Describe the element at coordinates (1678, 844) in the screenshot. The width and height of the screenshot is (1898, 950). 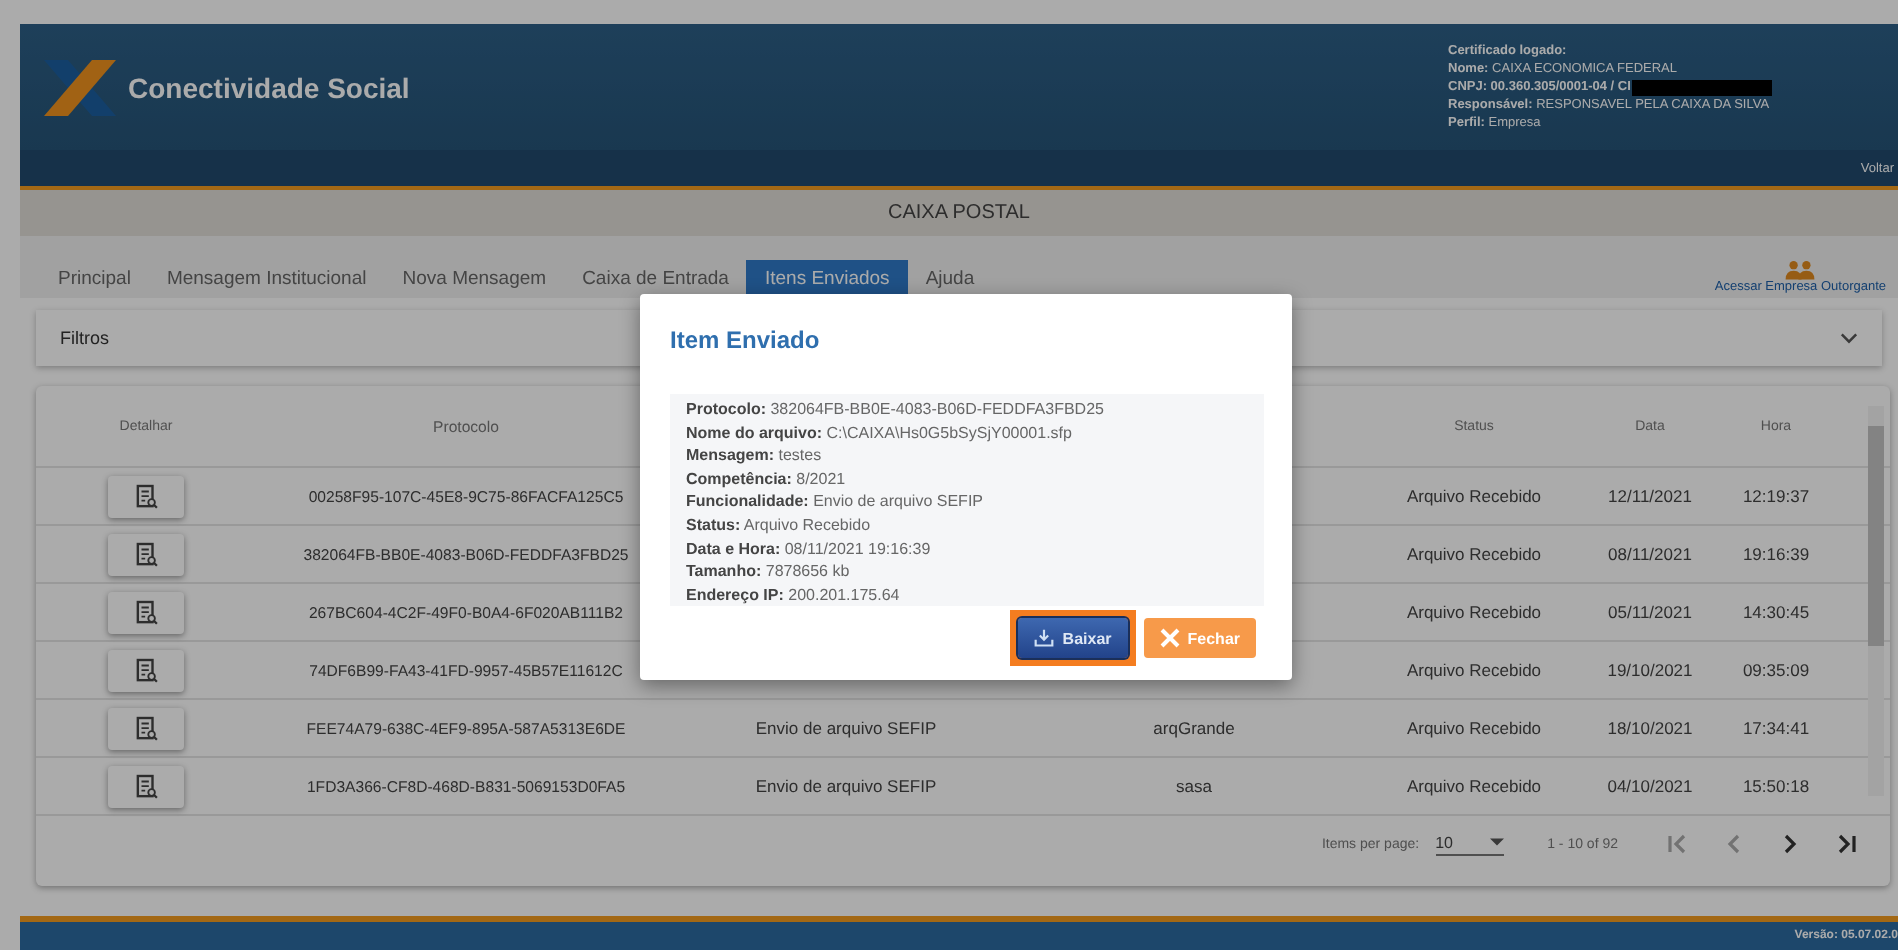
I see `first-page-icon` at that location.